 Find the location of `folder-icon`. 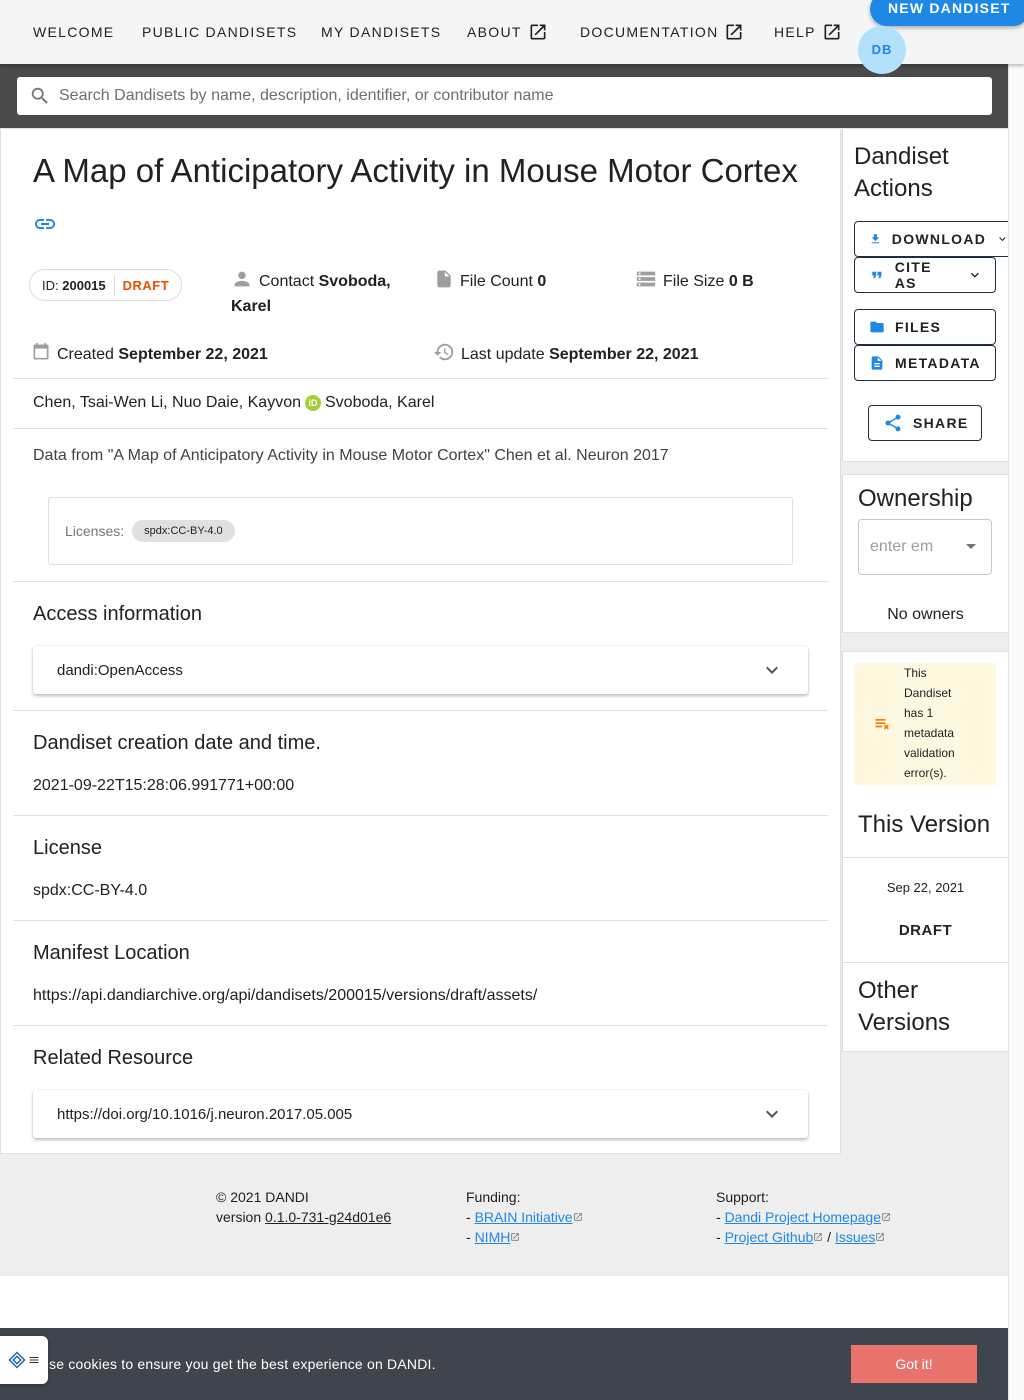

folder-icon is located at coordinates (877, 327).